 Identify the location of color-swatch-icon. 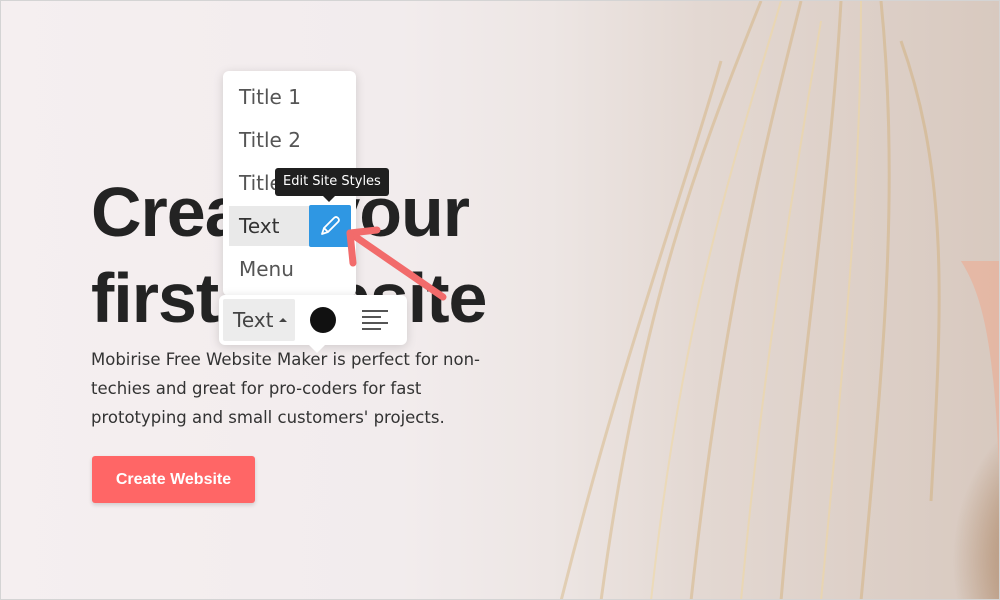
(323, 320).